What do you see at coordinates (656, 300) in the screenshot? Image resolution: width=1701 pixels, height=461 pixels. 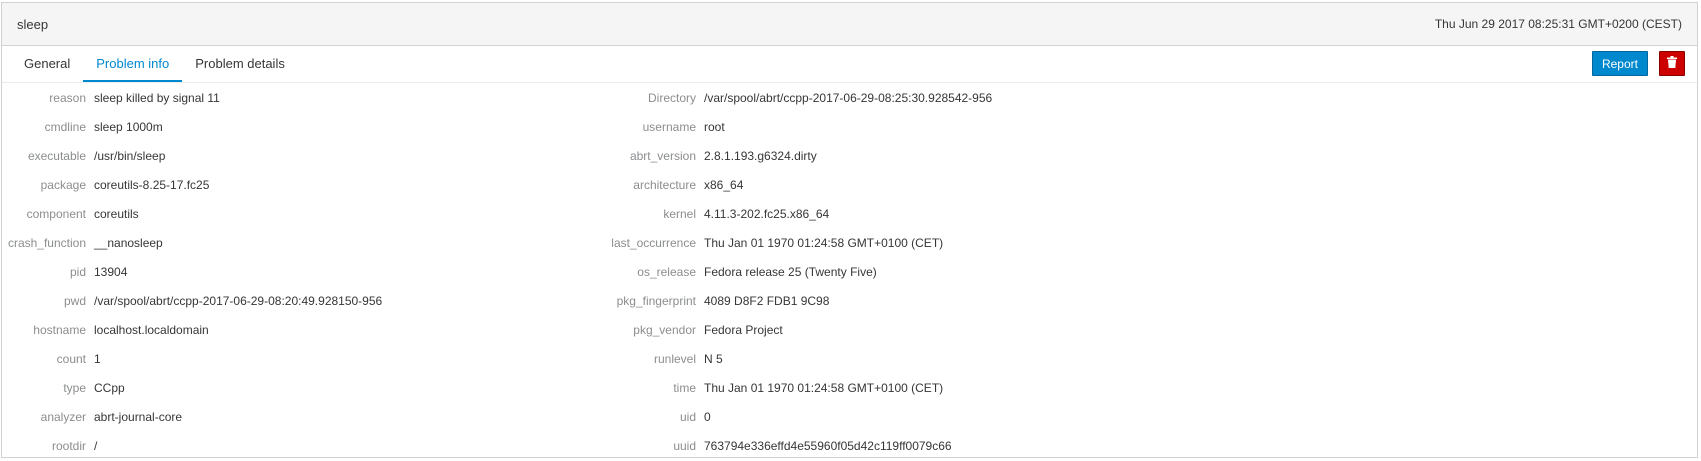 I see `field-key: pkg_fingerprint` at bounding box center [656, 300].